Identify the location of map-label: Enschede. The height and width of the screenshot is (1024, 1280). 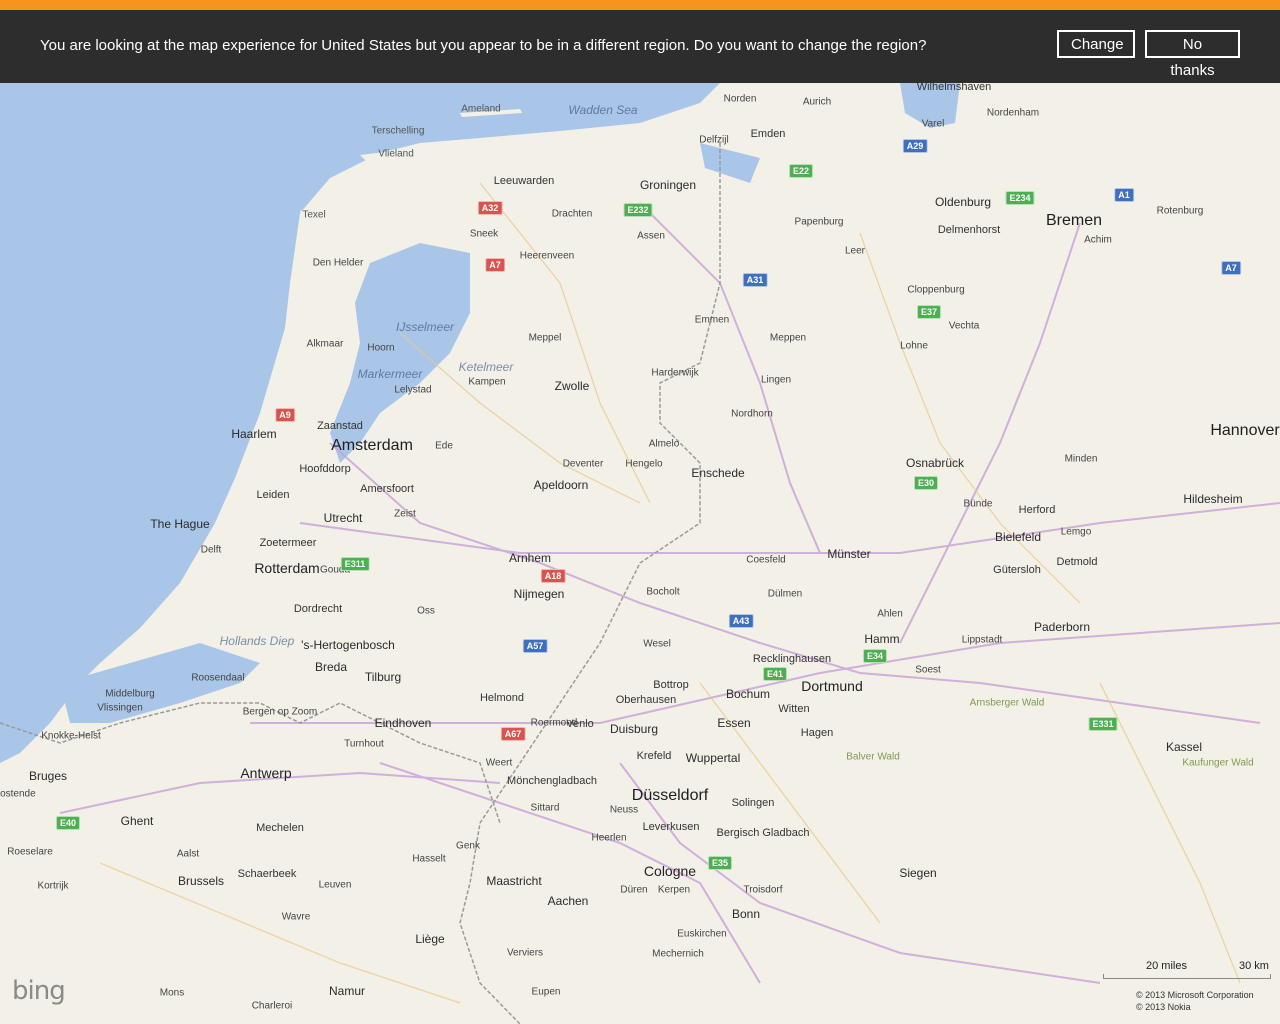
(718, 473).